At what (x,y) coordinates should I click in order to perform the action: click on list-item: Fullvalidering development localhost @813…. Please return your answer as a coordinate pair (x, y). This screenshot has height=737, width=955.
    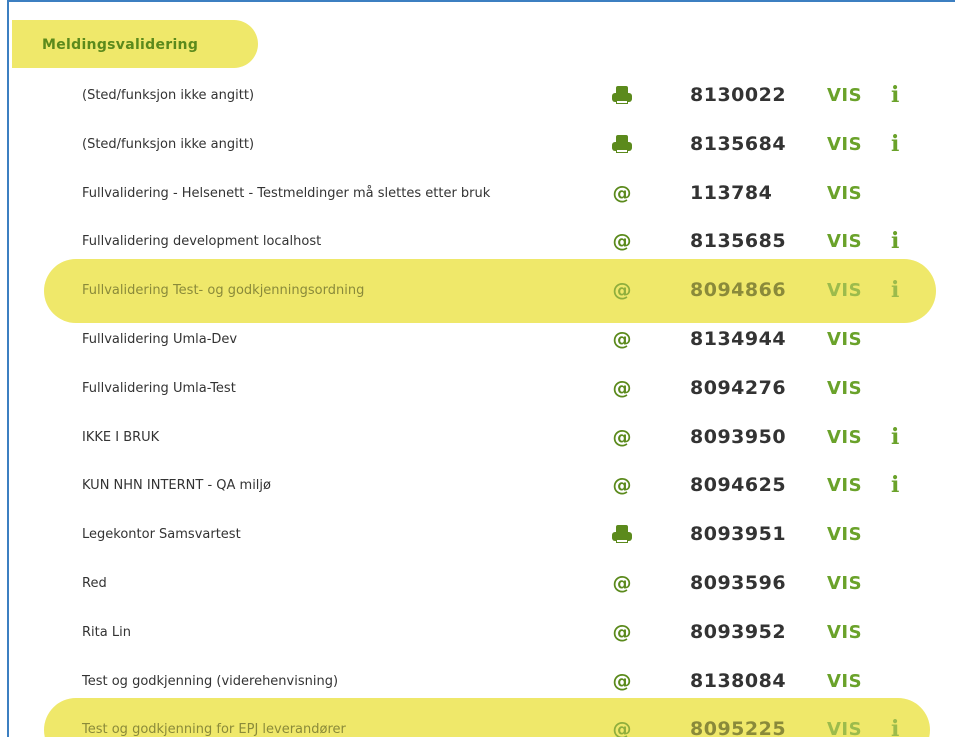
    Looking at the image, I should click on (477, 241).